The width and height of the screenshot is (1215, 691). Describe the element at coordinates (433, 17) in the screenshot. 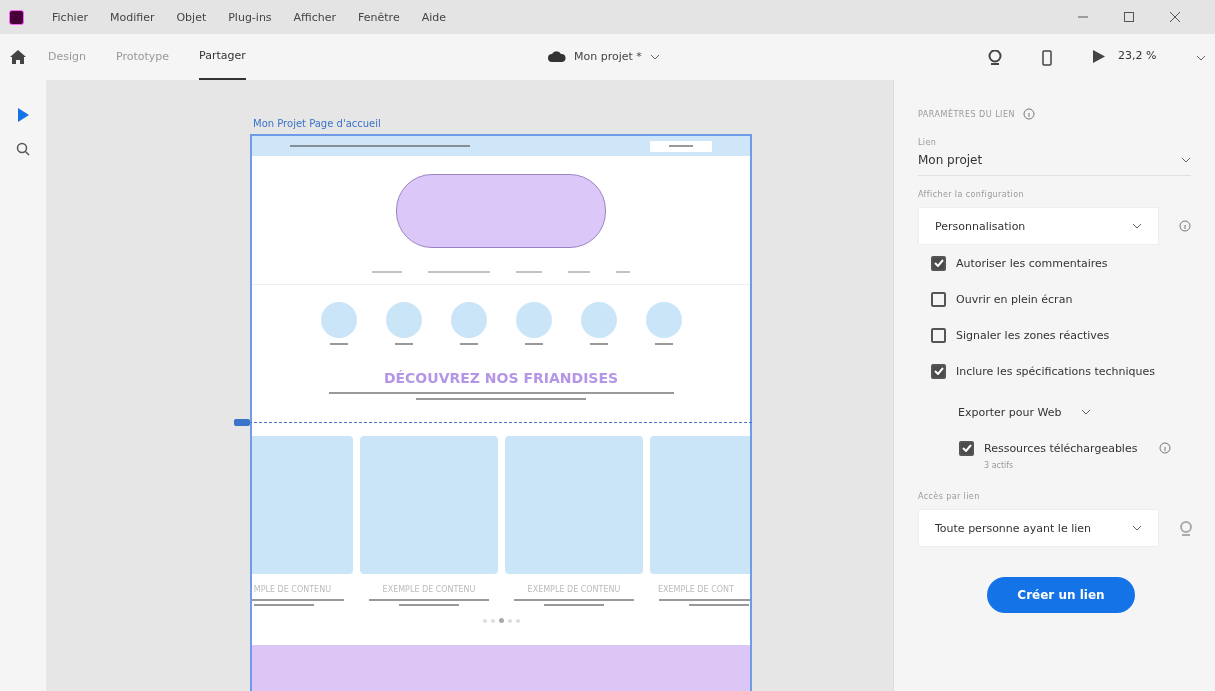

I see `menu-item: Aide` at that location.